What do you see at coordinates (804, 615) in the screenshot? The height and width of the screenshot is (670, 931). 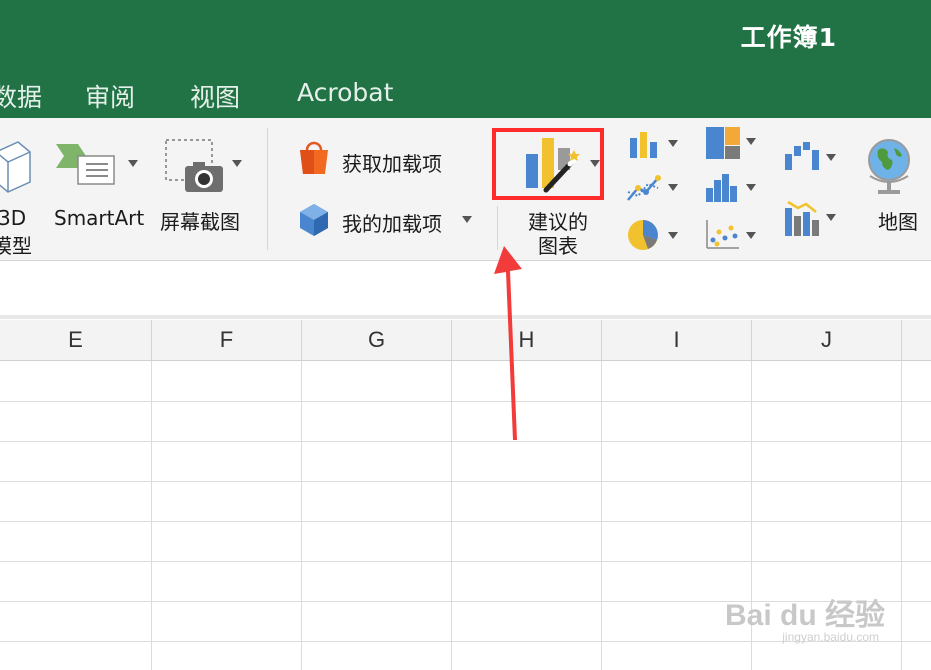 I see `watermark-logo: Bai du 经验` at bounding box center [804, 615].